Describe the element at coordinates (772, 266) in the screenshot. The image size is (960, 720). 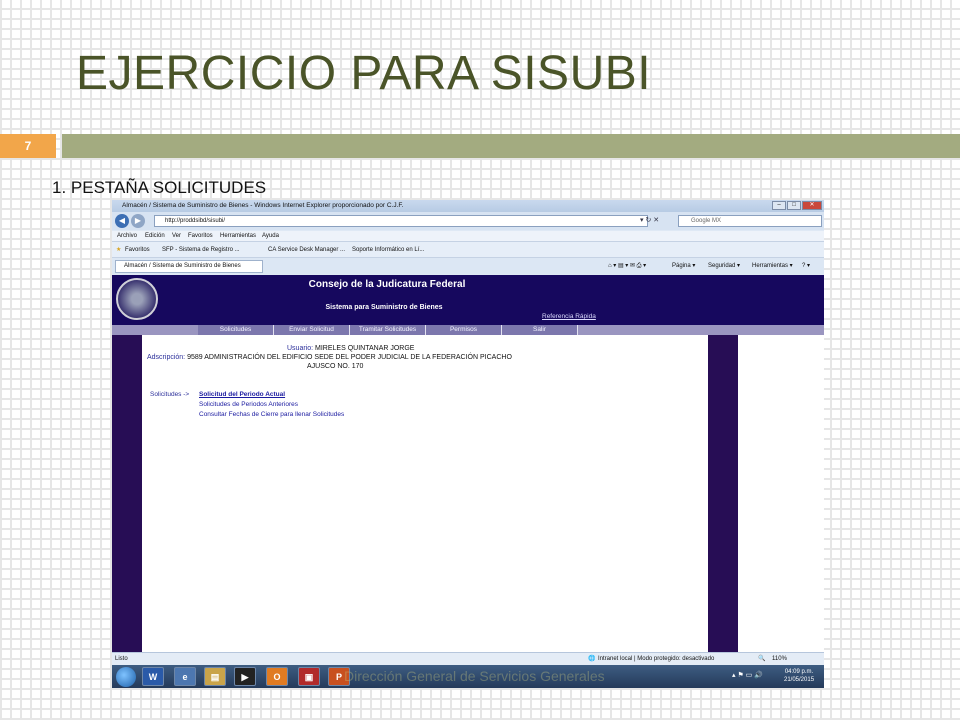
I see `cmd-herramientas: Herramientas ▾` at that location.